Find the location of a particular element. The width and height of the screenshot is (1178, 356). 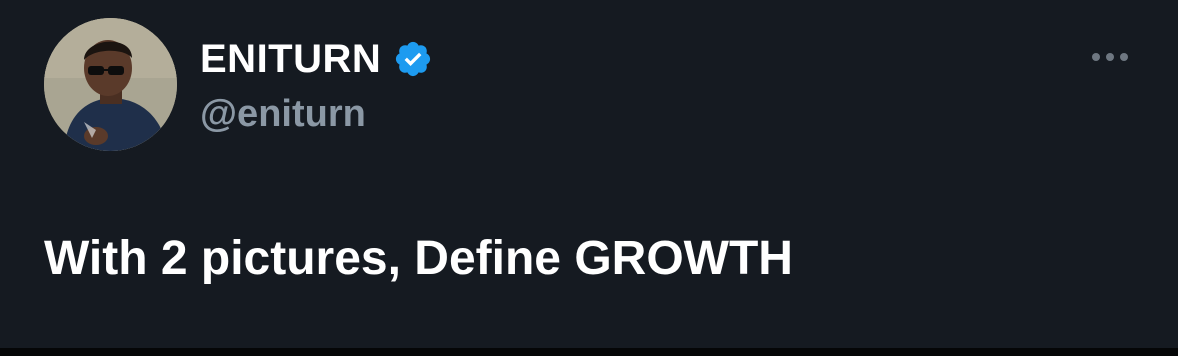

tweet-text: With 2 pictures, Define GROWTH is located at coordinates (418, 258).